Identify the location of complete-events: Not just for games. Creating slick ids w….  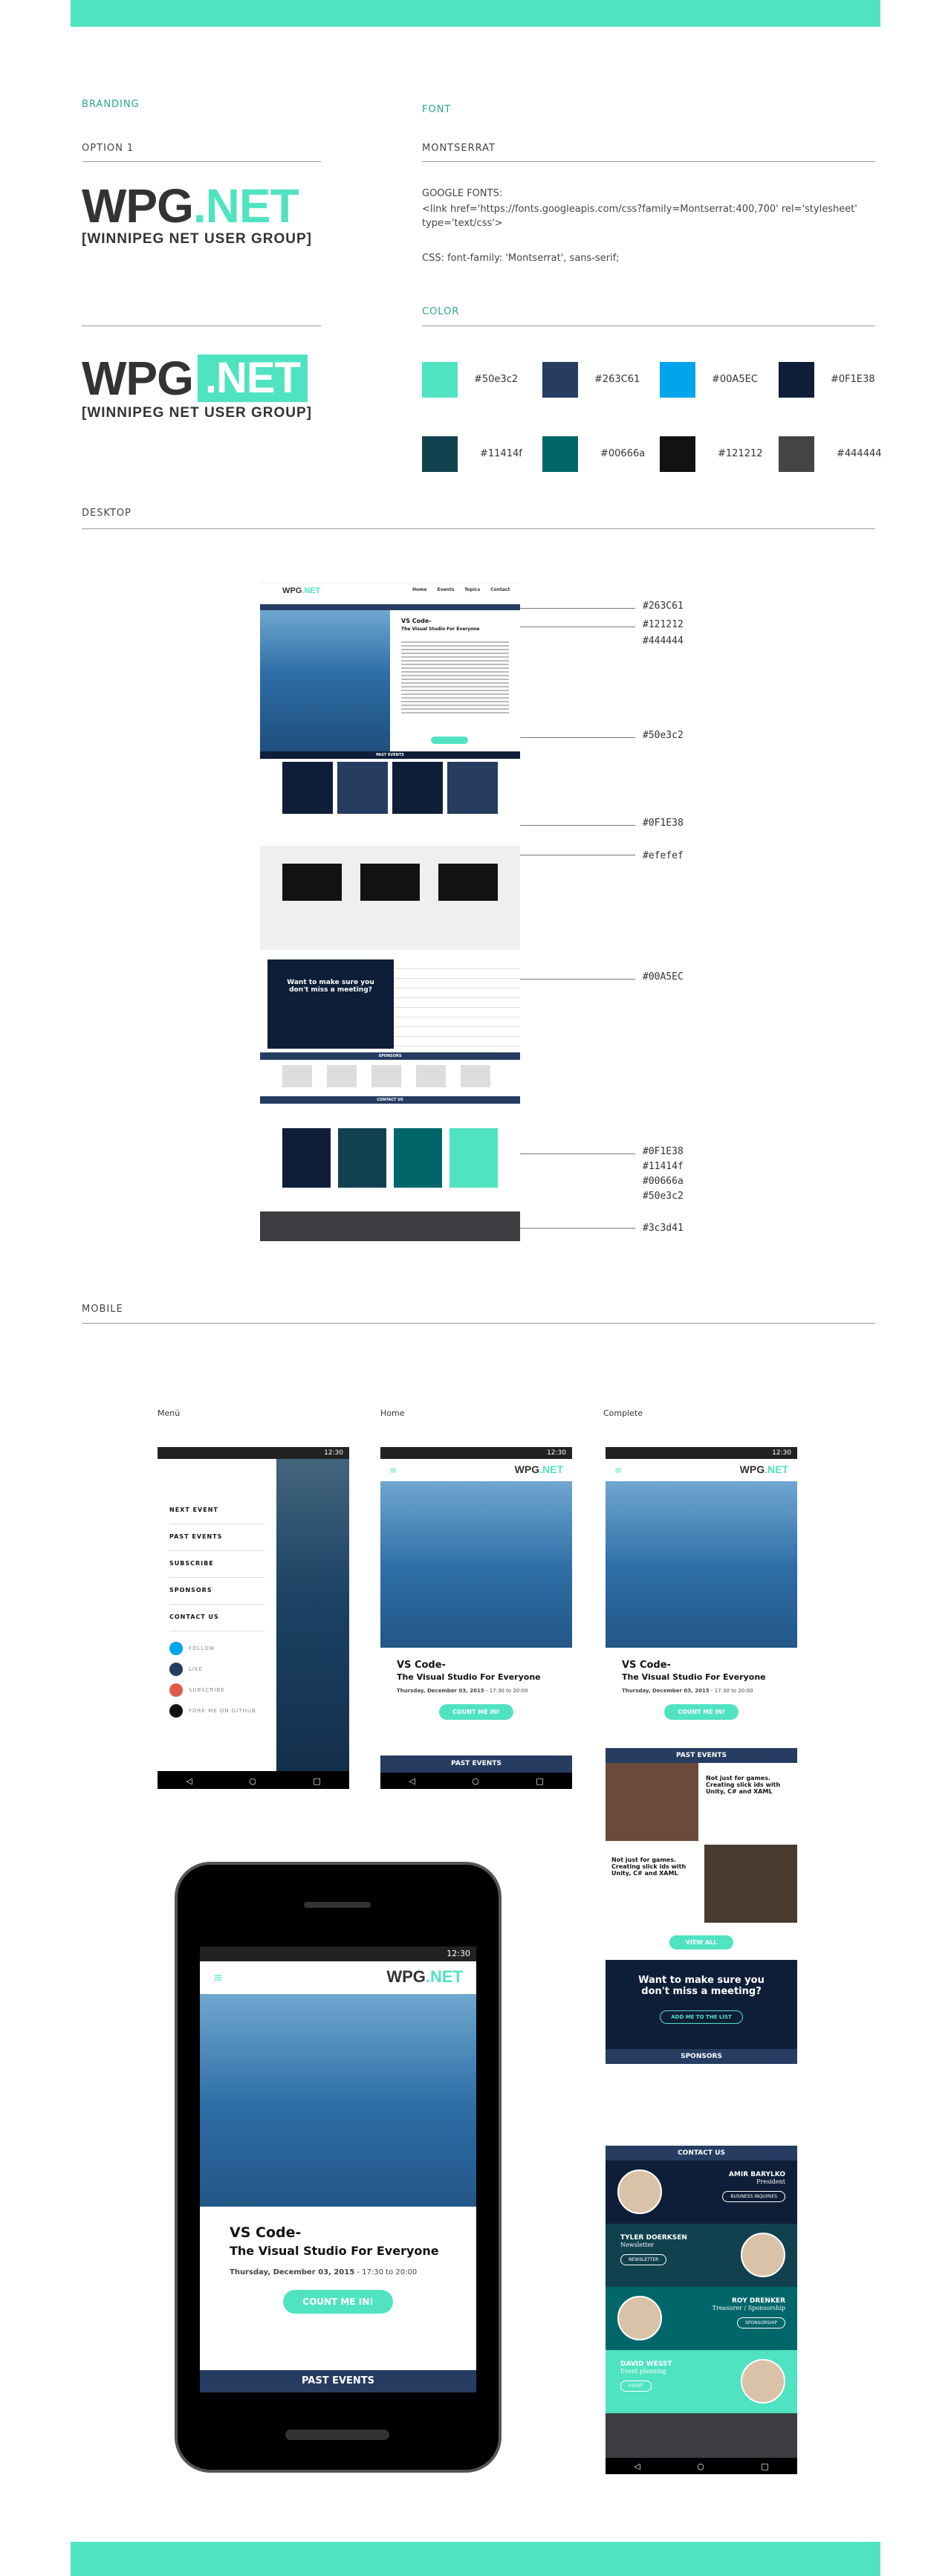
(701, 1843).